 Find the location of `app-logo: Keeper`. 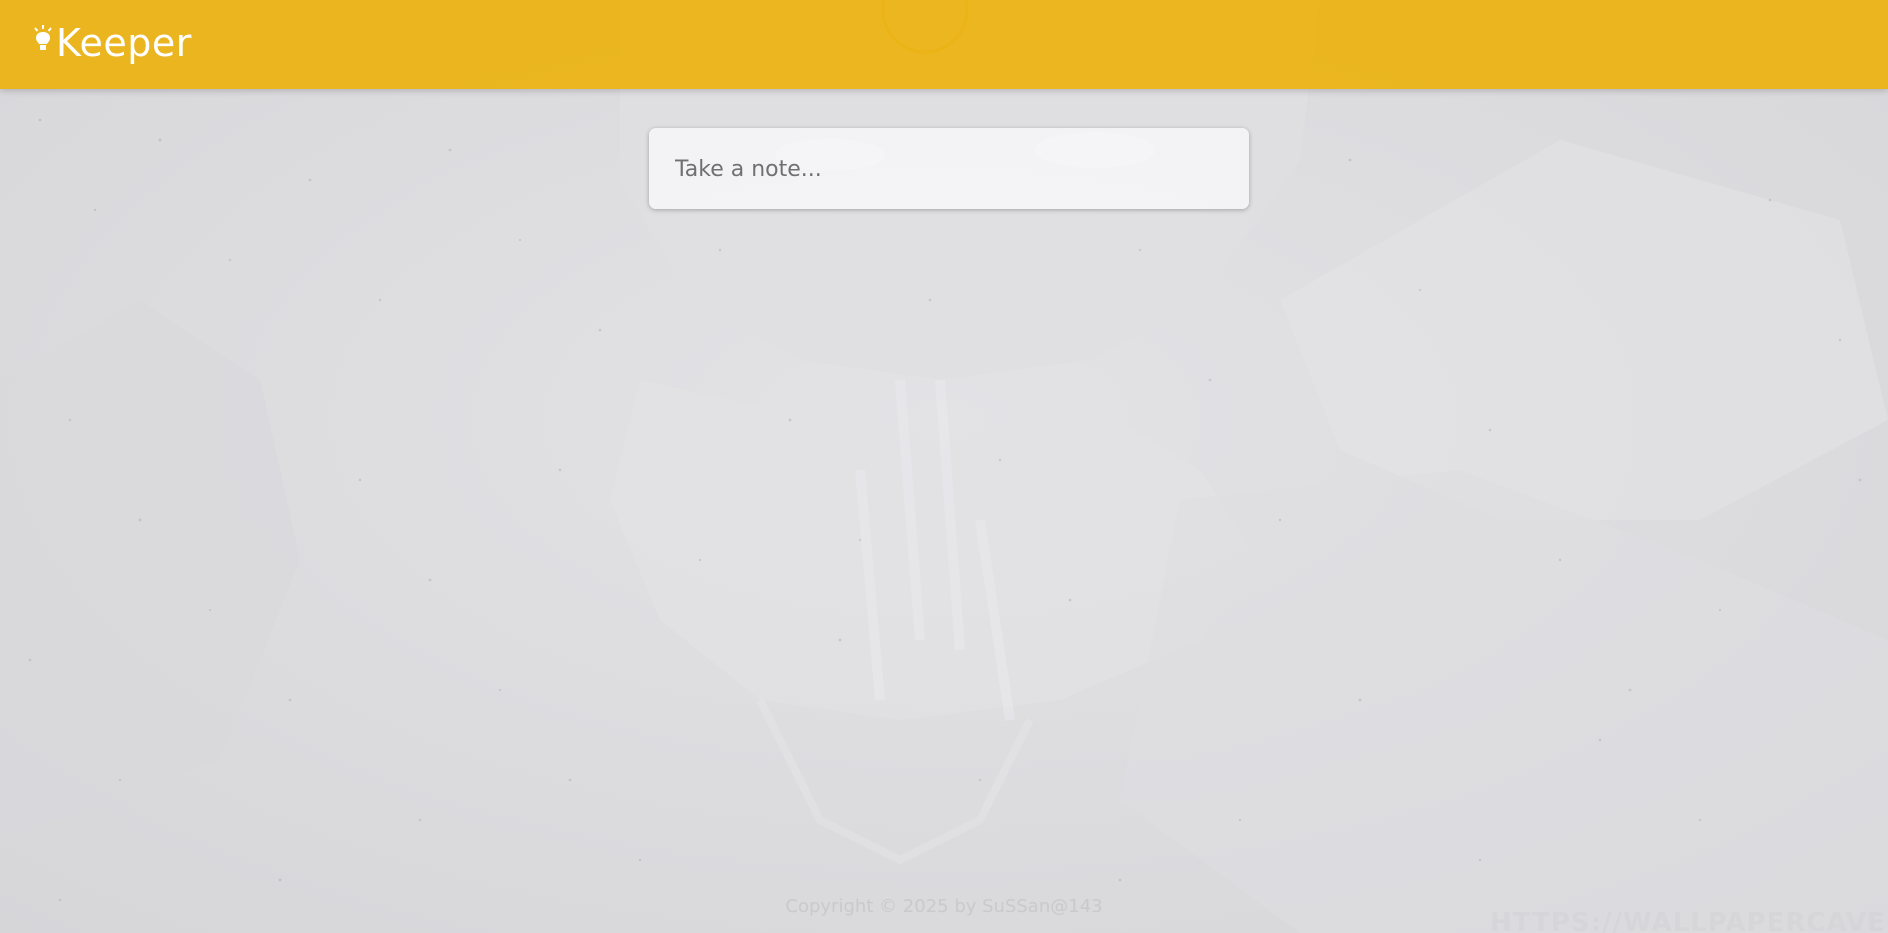

app-logo: Keeper is located at coordinates (112, 43).